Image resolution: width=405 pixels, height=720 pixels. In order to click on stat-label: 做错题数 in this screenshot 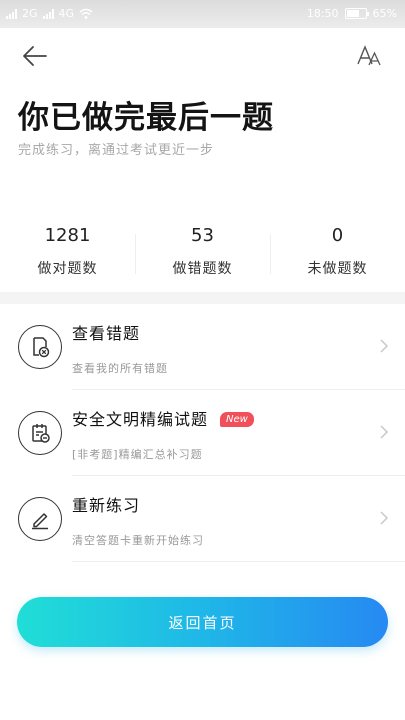, I will do `click(202, 269)`.